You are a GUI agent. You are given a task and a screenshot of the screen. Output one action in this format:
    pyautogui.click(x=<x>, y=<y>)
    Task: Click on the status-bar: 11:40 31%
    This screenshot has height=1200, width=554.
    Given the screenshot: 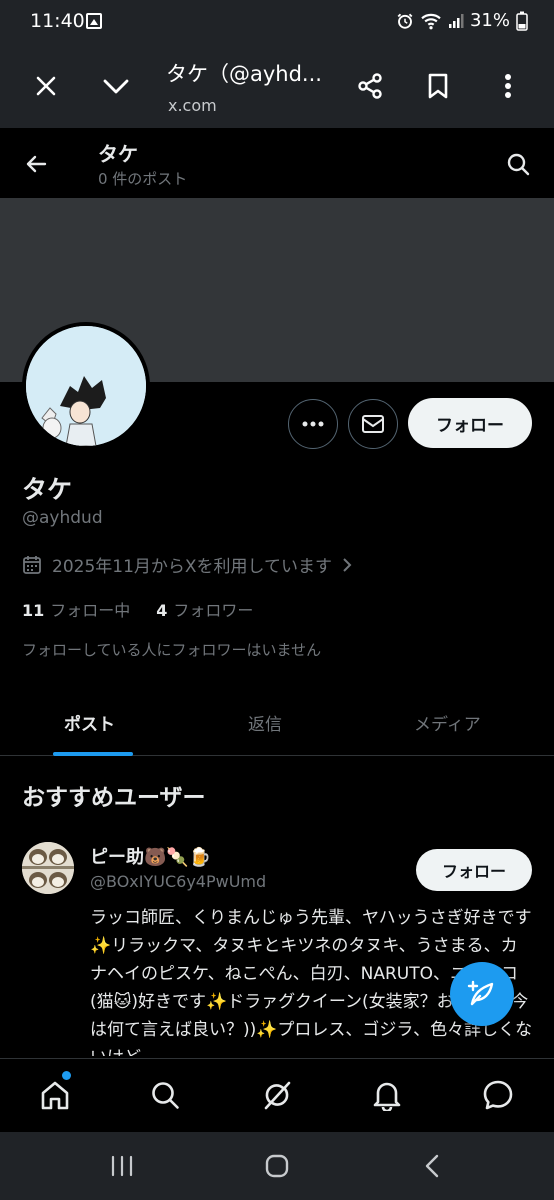 What is the action you would take?
    pyautogui.click(x=277, y=22)
    